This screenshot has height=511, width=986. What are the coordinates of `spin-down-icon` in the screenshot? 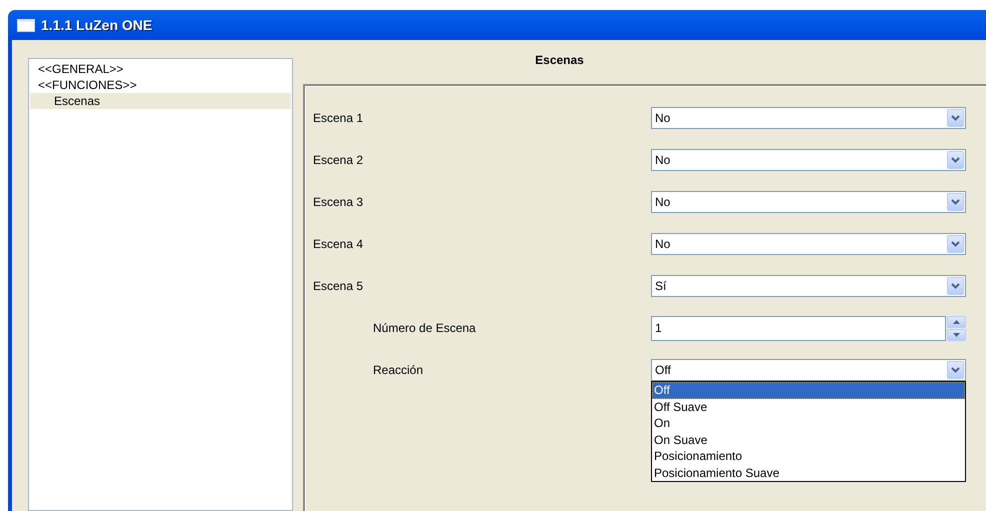 It's located at (956, 334).